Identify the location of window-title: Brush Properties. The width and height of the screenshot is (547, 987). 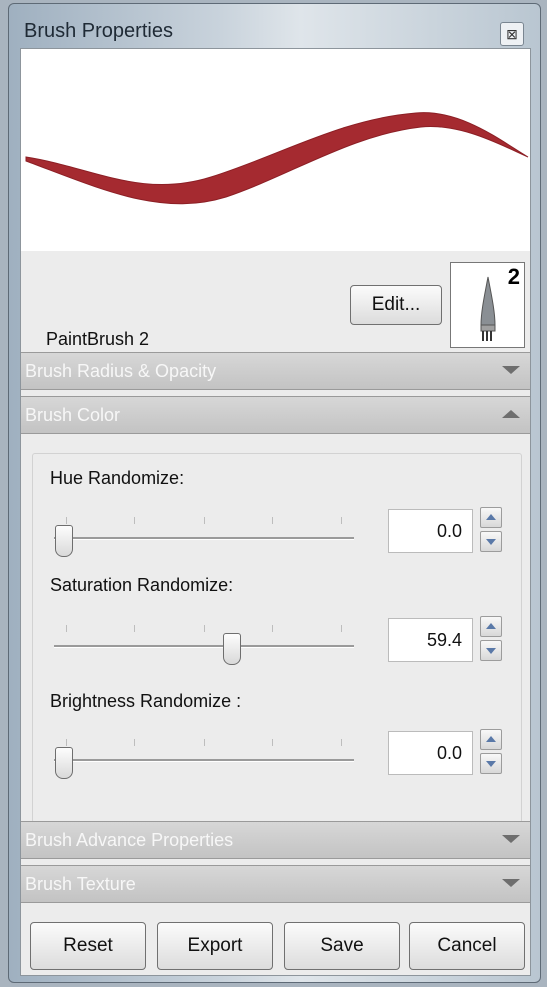
(98, 31).